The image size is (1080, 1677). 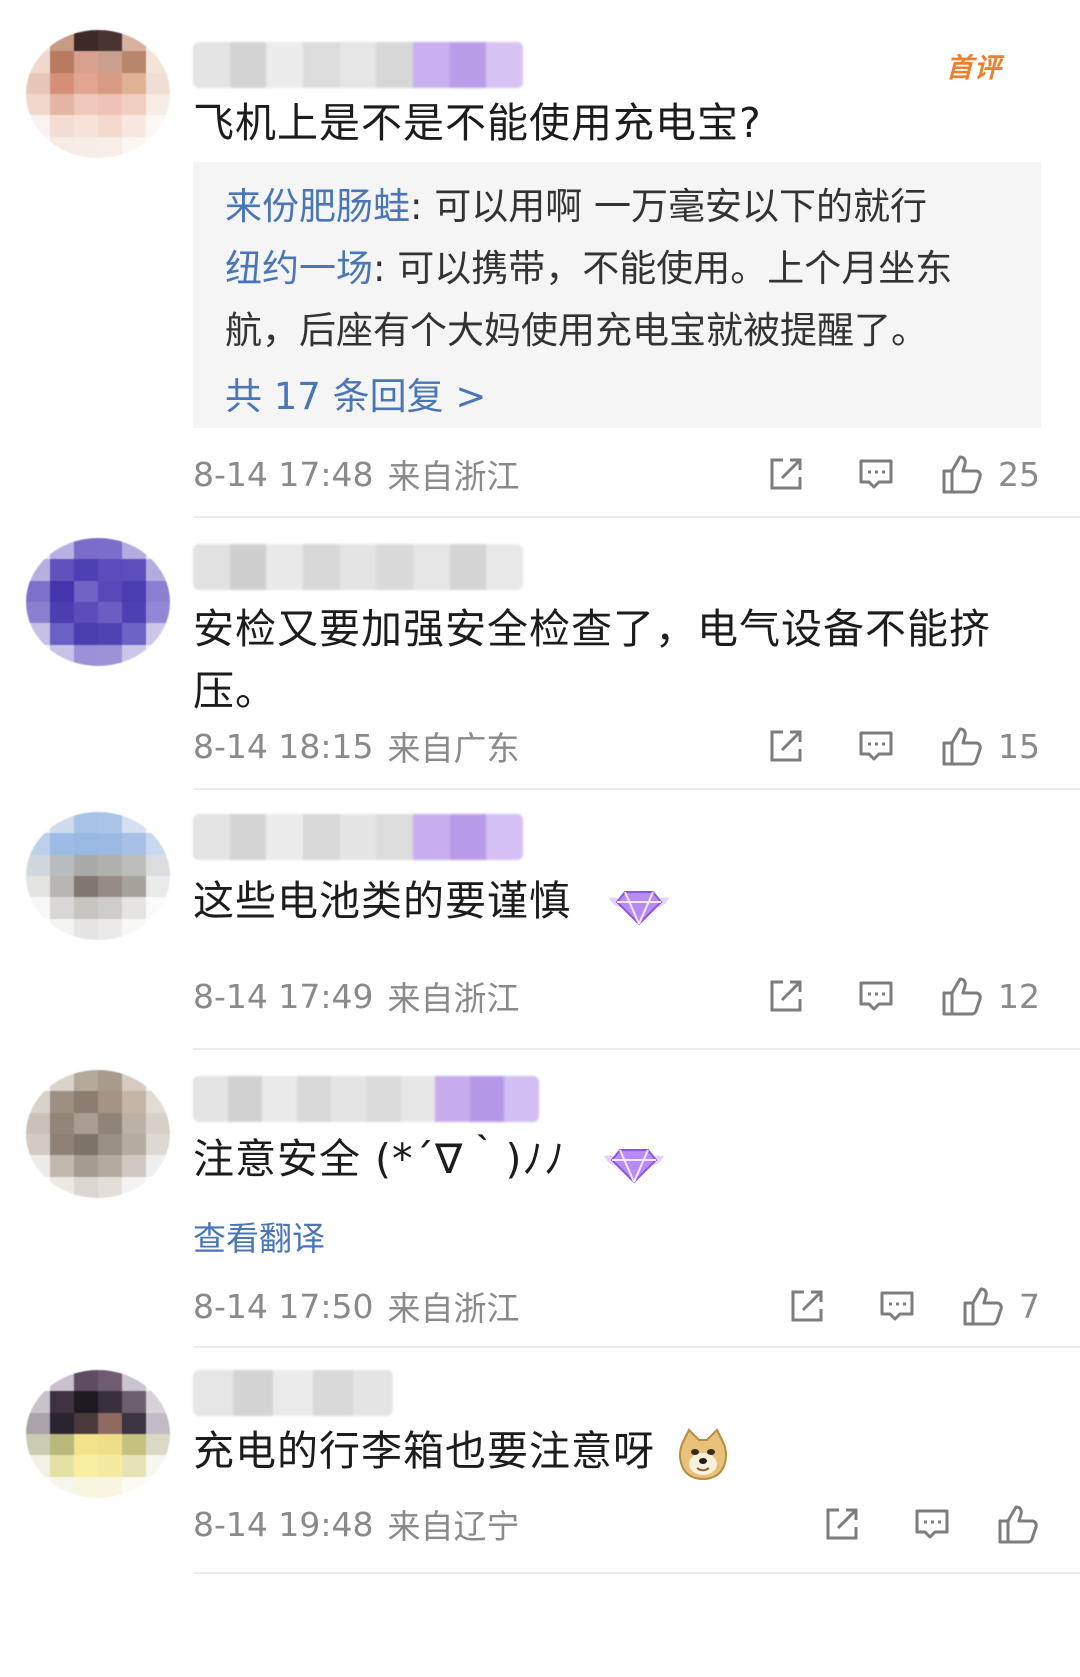 I want to click on action-bar: 15, so click(x=903, y=746).